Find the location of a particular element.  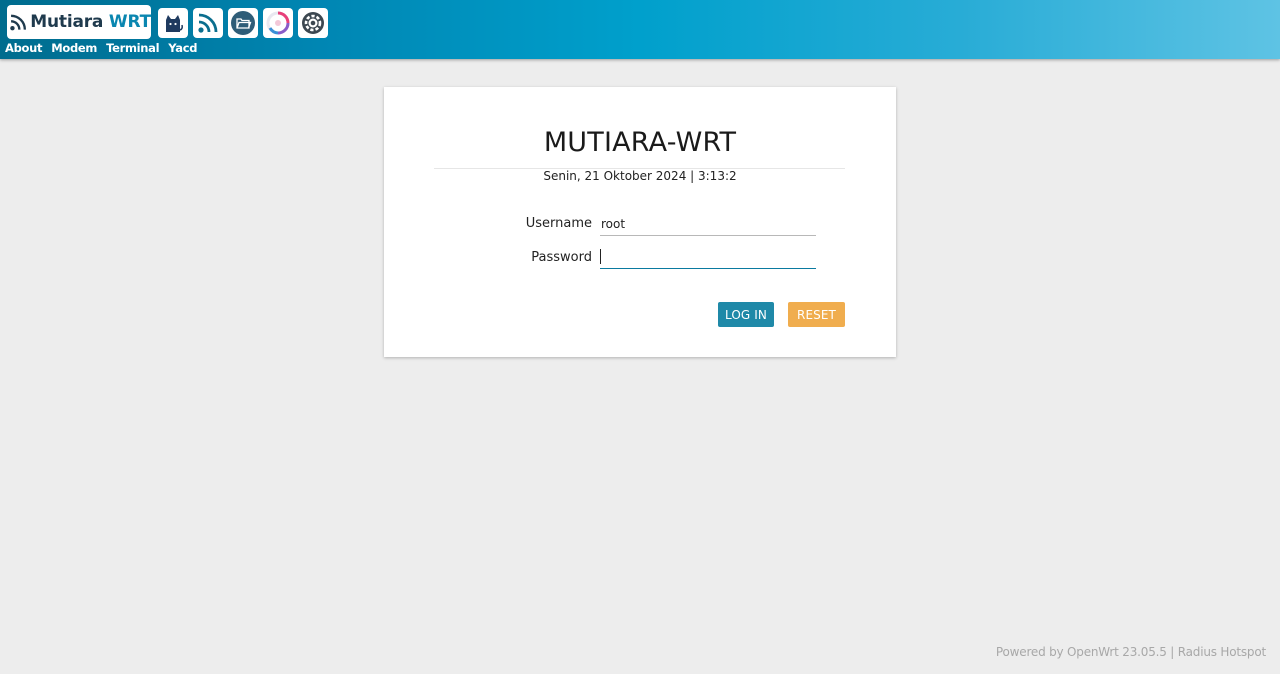

datetime-display: Senin, 21 Oktober 2024 | 3:13:2 is located at coordinates (640, 176).